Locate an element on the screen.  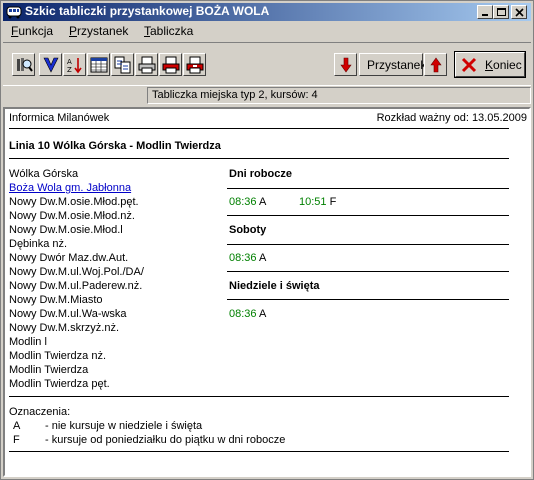
stop-item: Modlin Twierdza nż. is located at coordinates (58, 356).